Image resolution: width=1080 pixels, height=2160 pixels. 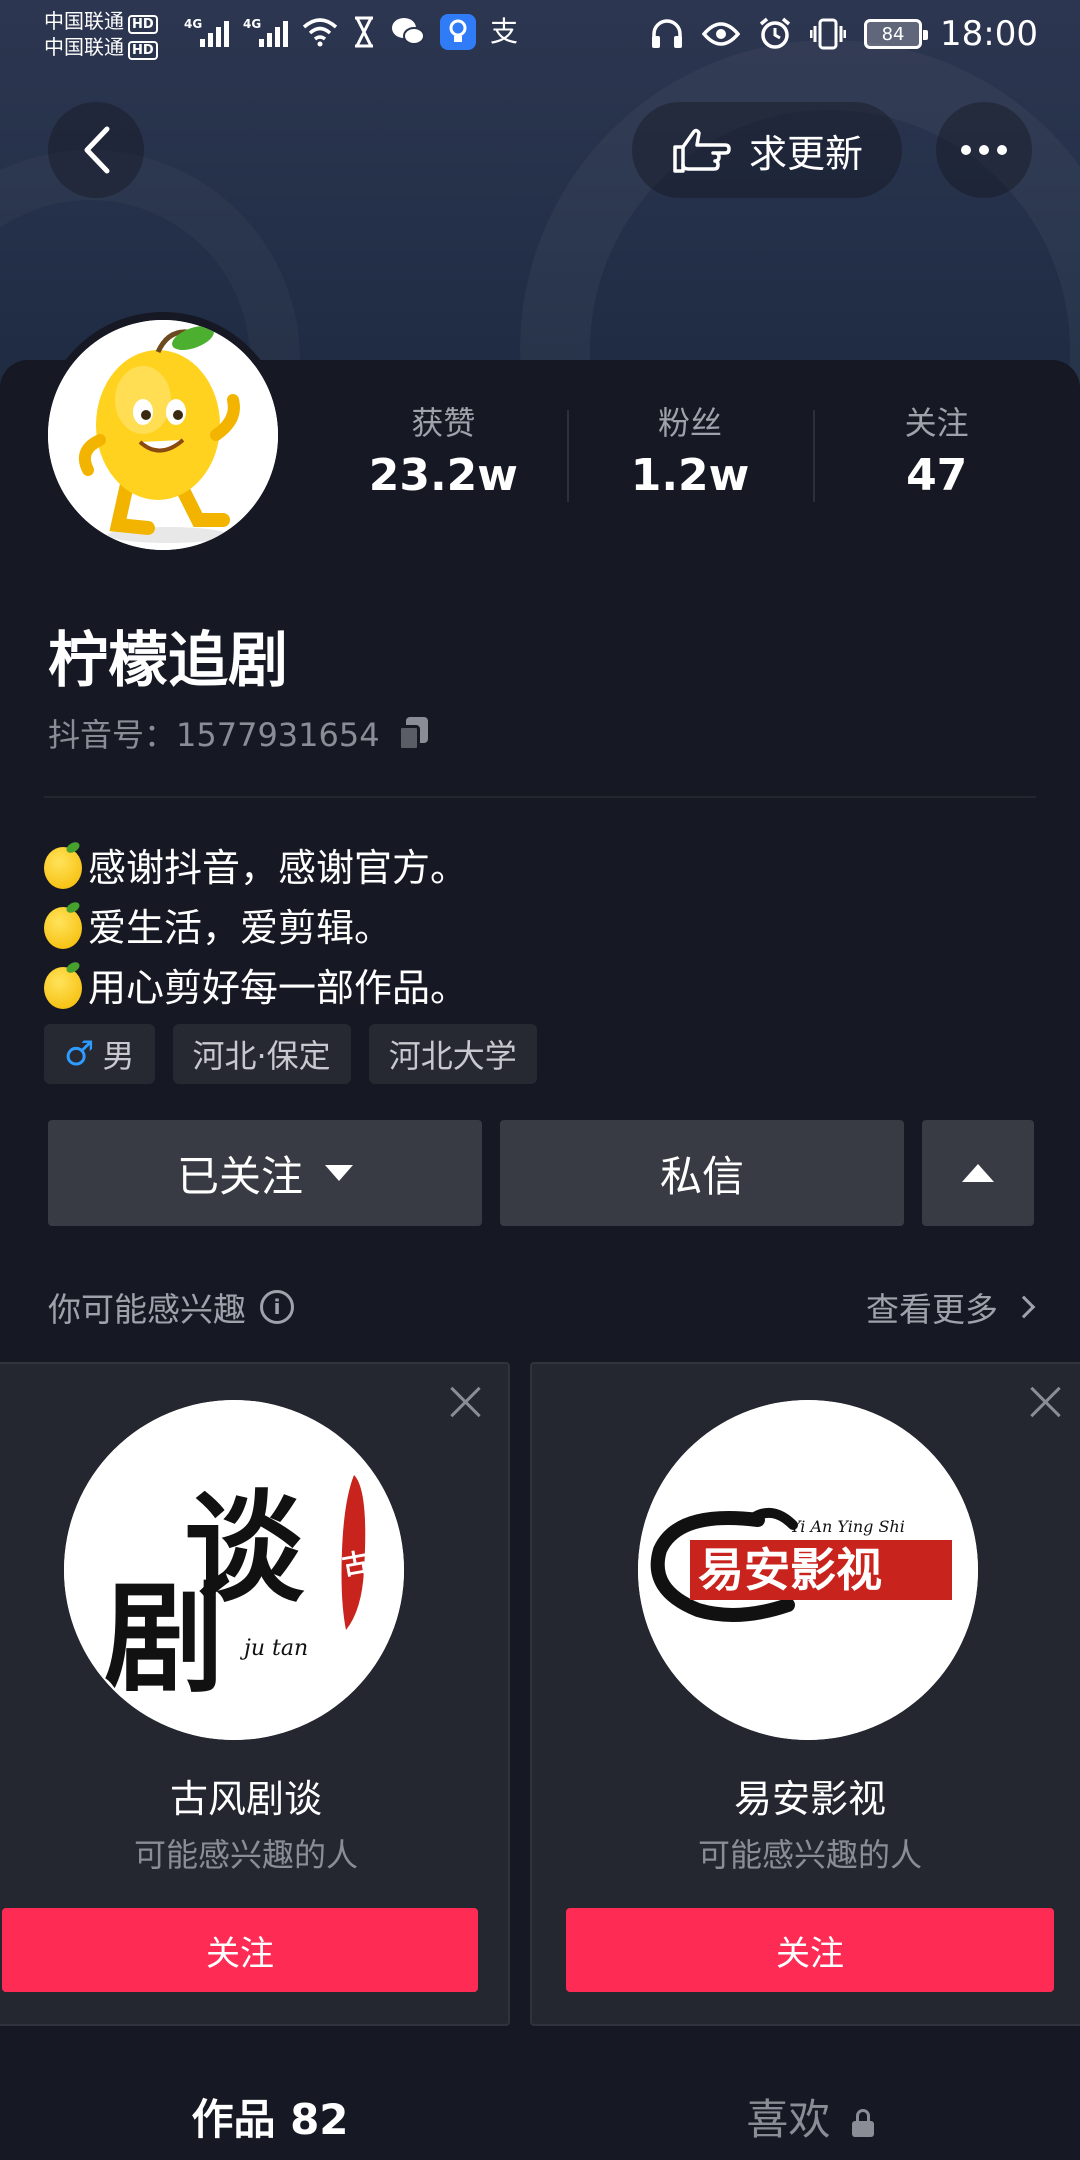 I want to click on status-bar: 中国联通 HD 中国联通 HD 4G 4G 支 84 18:00, so click(x=540, y=36).